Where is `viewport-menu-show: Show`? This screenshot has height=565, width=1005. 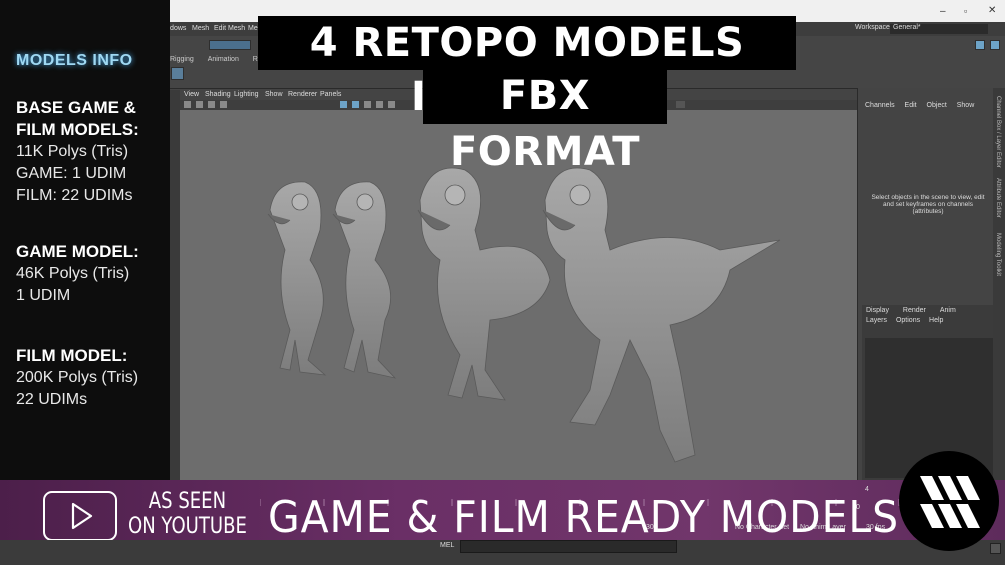 viewport-menu-show: Show is located at coordinates (274, 94).